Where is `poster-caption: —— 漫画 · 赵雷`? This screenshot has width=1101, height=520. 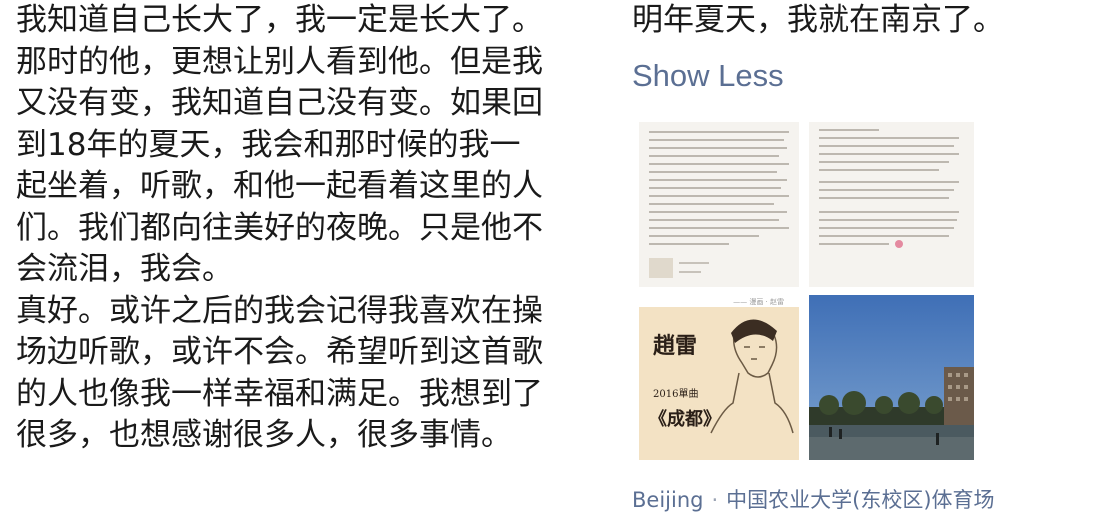
poster-caption: —— 漫画 · 赵雷 is located at coordinates (758, 301).